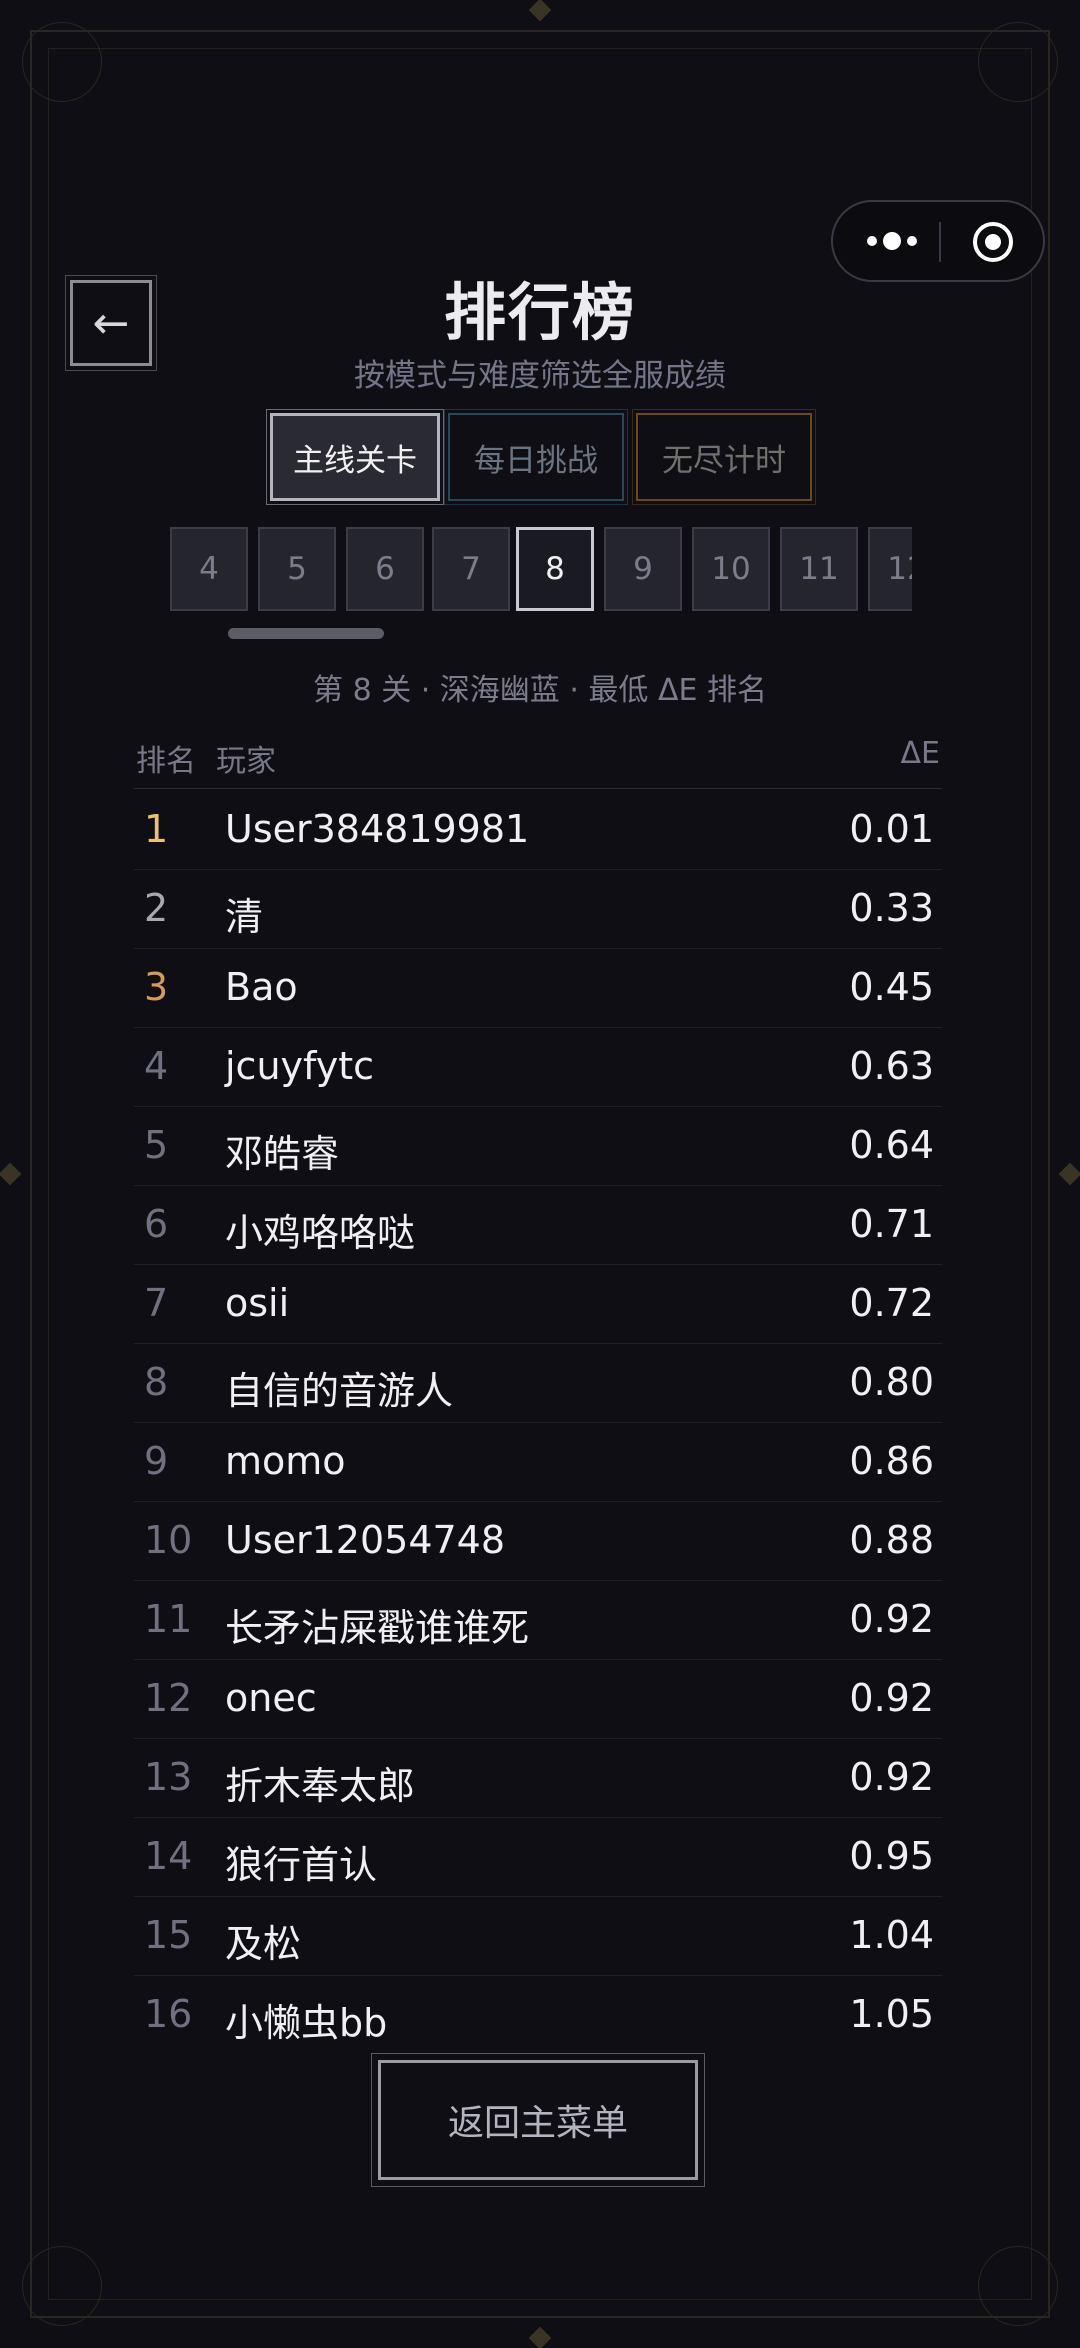 The height and width of the screenshot is (2348, 1080). Describe the element at coordinates (156, 1461) in the screenshot. I see `row-rank: 9` at that location.